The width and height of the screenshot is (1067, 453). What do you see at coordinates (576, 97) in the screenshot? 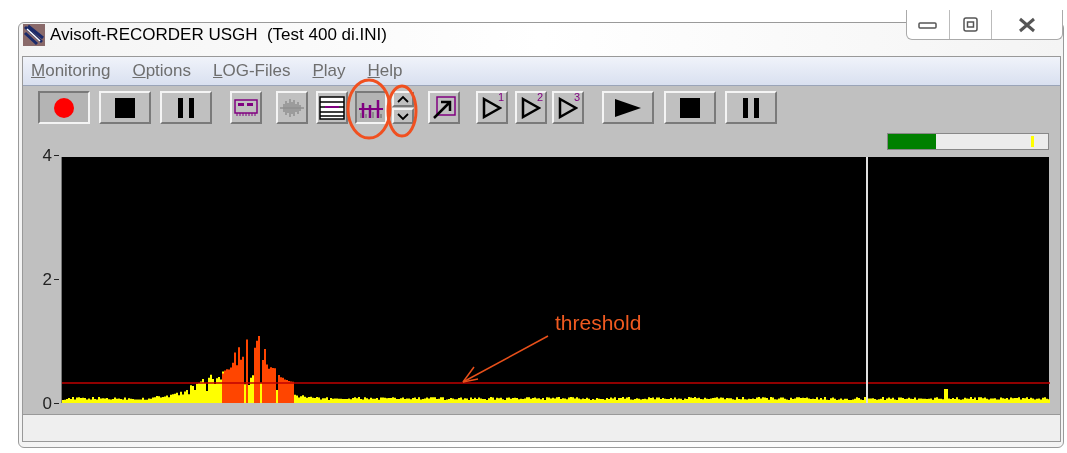
I see `slot-number: 3` at bounding box center [576, 97].